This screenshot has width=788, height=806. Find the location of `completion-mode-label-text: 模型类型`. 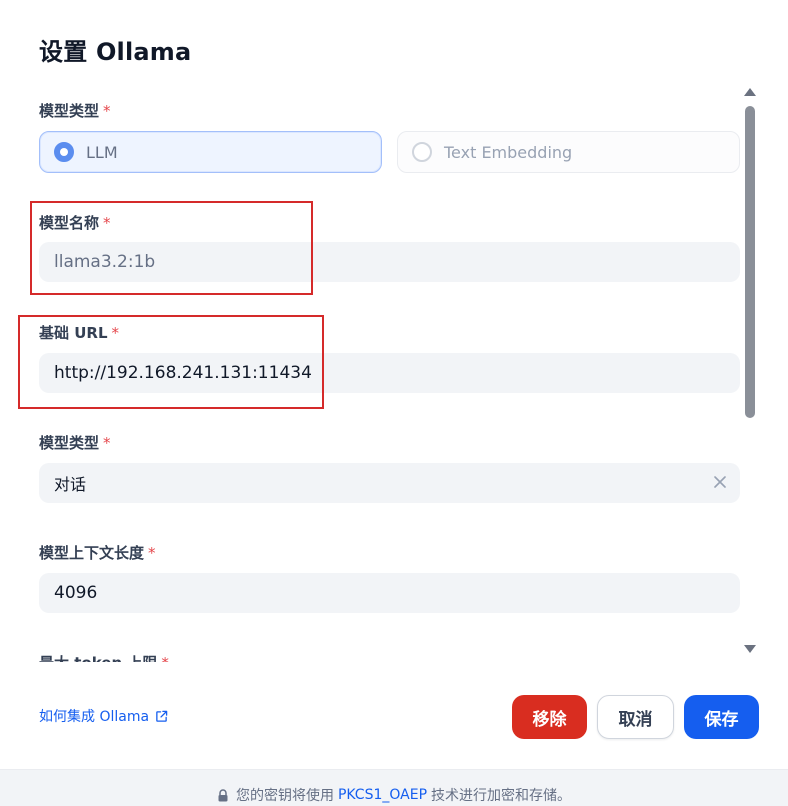

completion-mode-label-text: 模型类型 is located at coordinates (69, 443).